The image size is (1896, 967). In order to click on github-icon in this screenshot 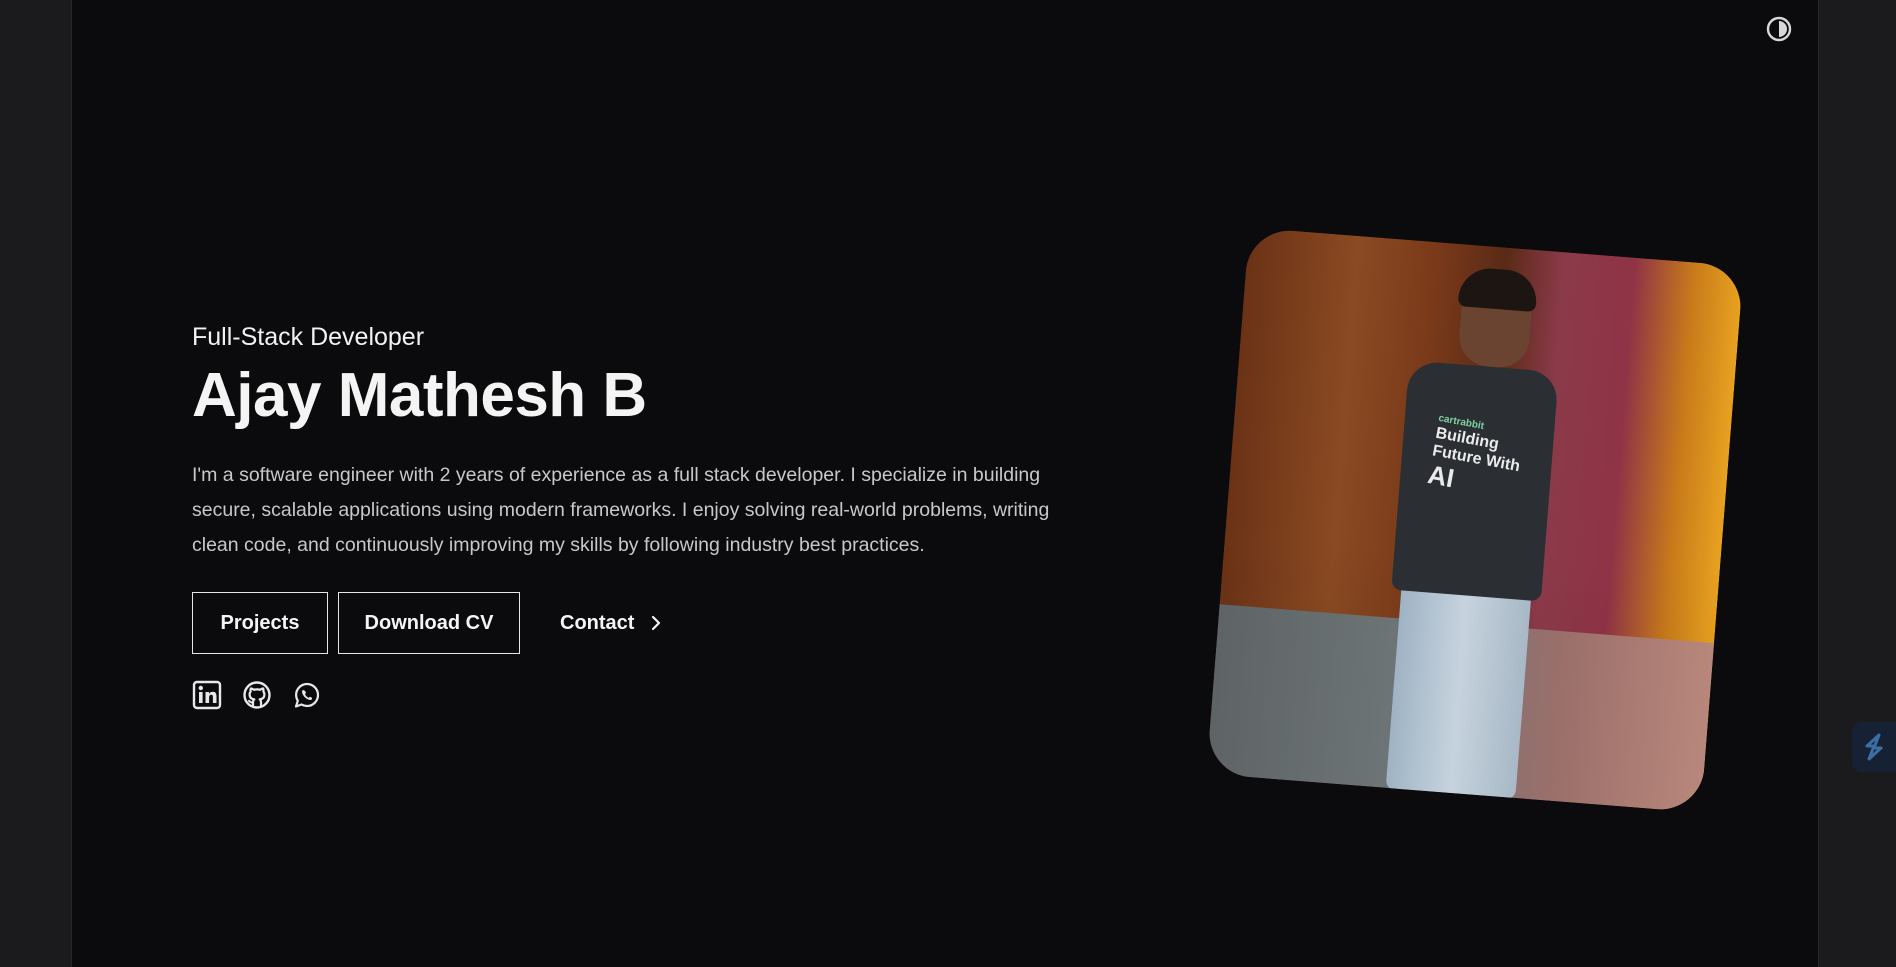, I will do `click(257, 695)`.